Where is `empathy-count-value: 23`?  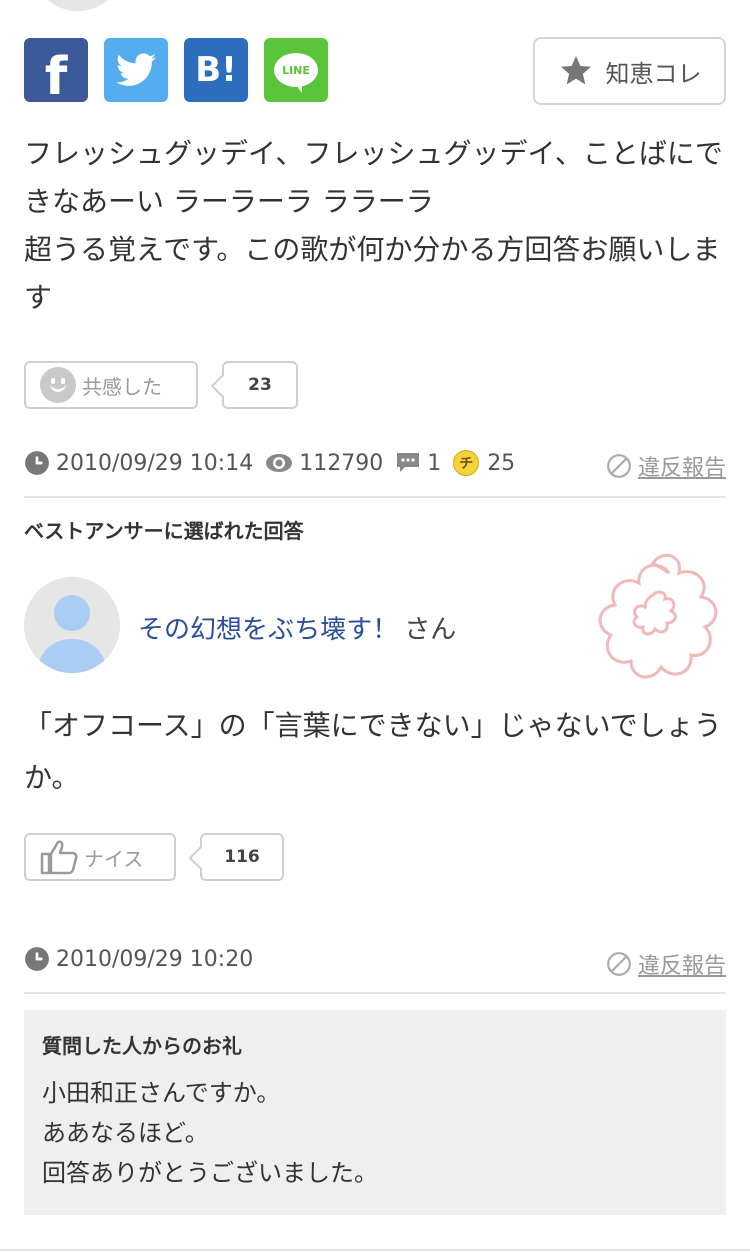 empathy-count-value: 23 is located at coordinates (260, 385).